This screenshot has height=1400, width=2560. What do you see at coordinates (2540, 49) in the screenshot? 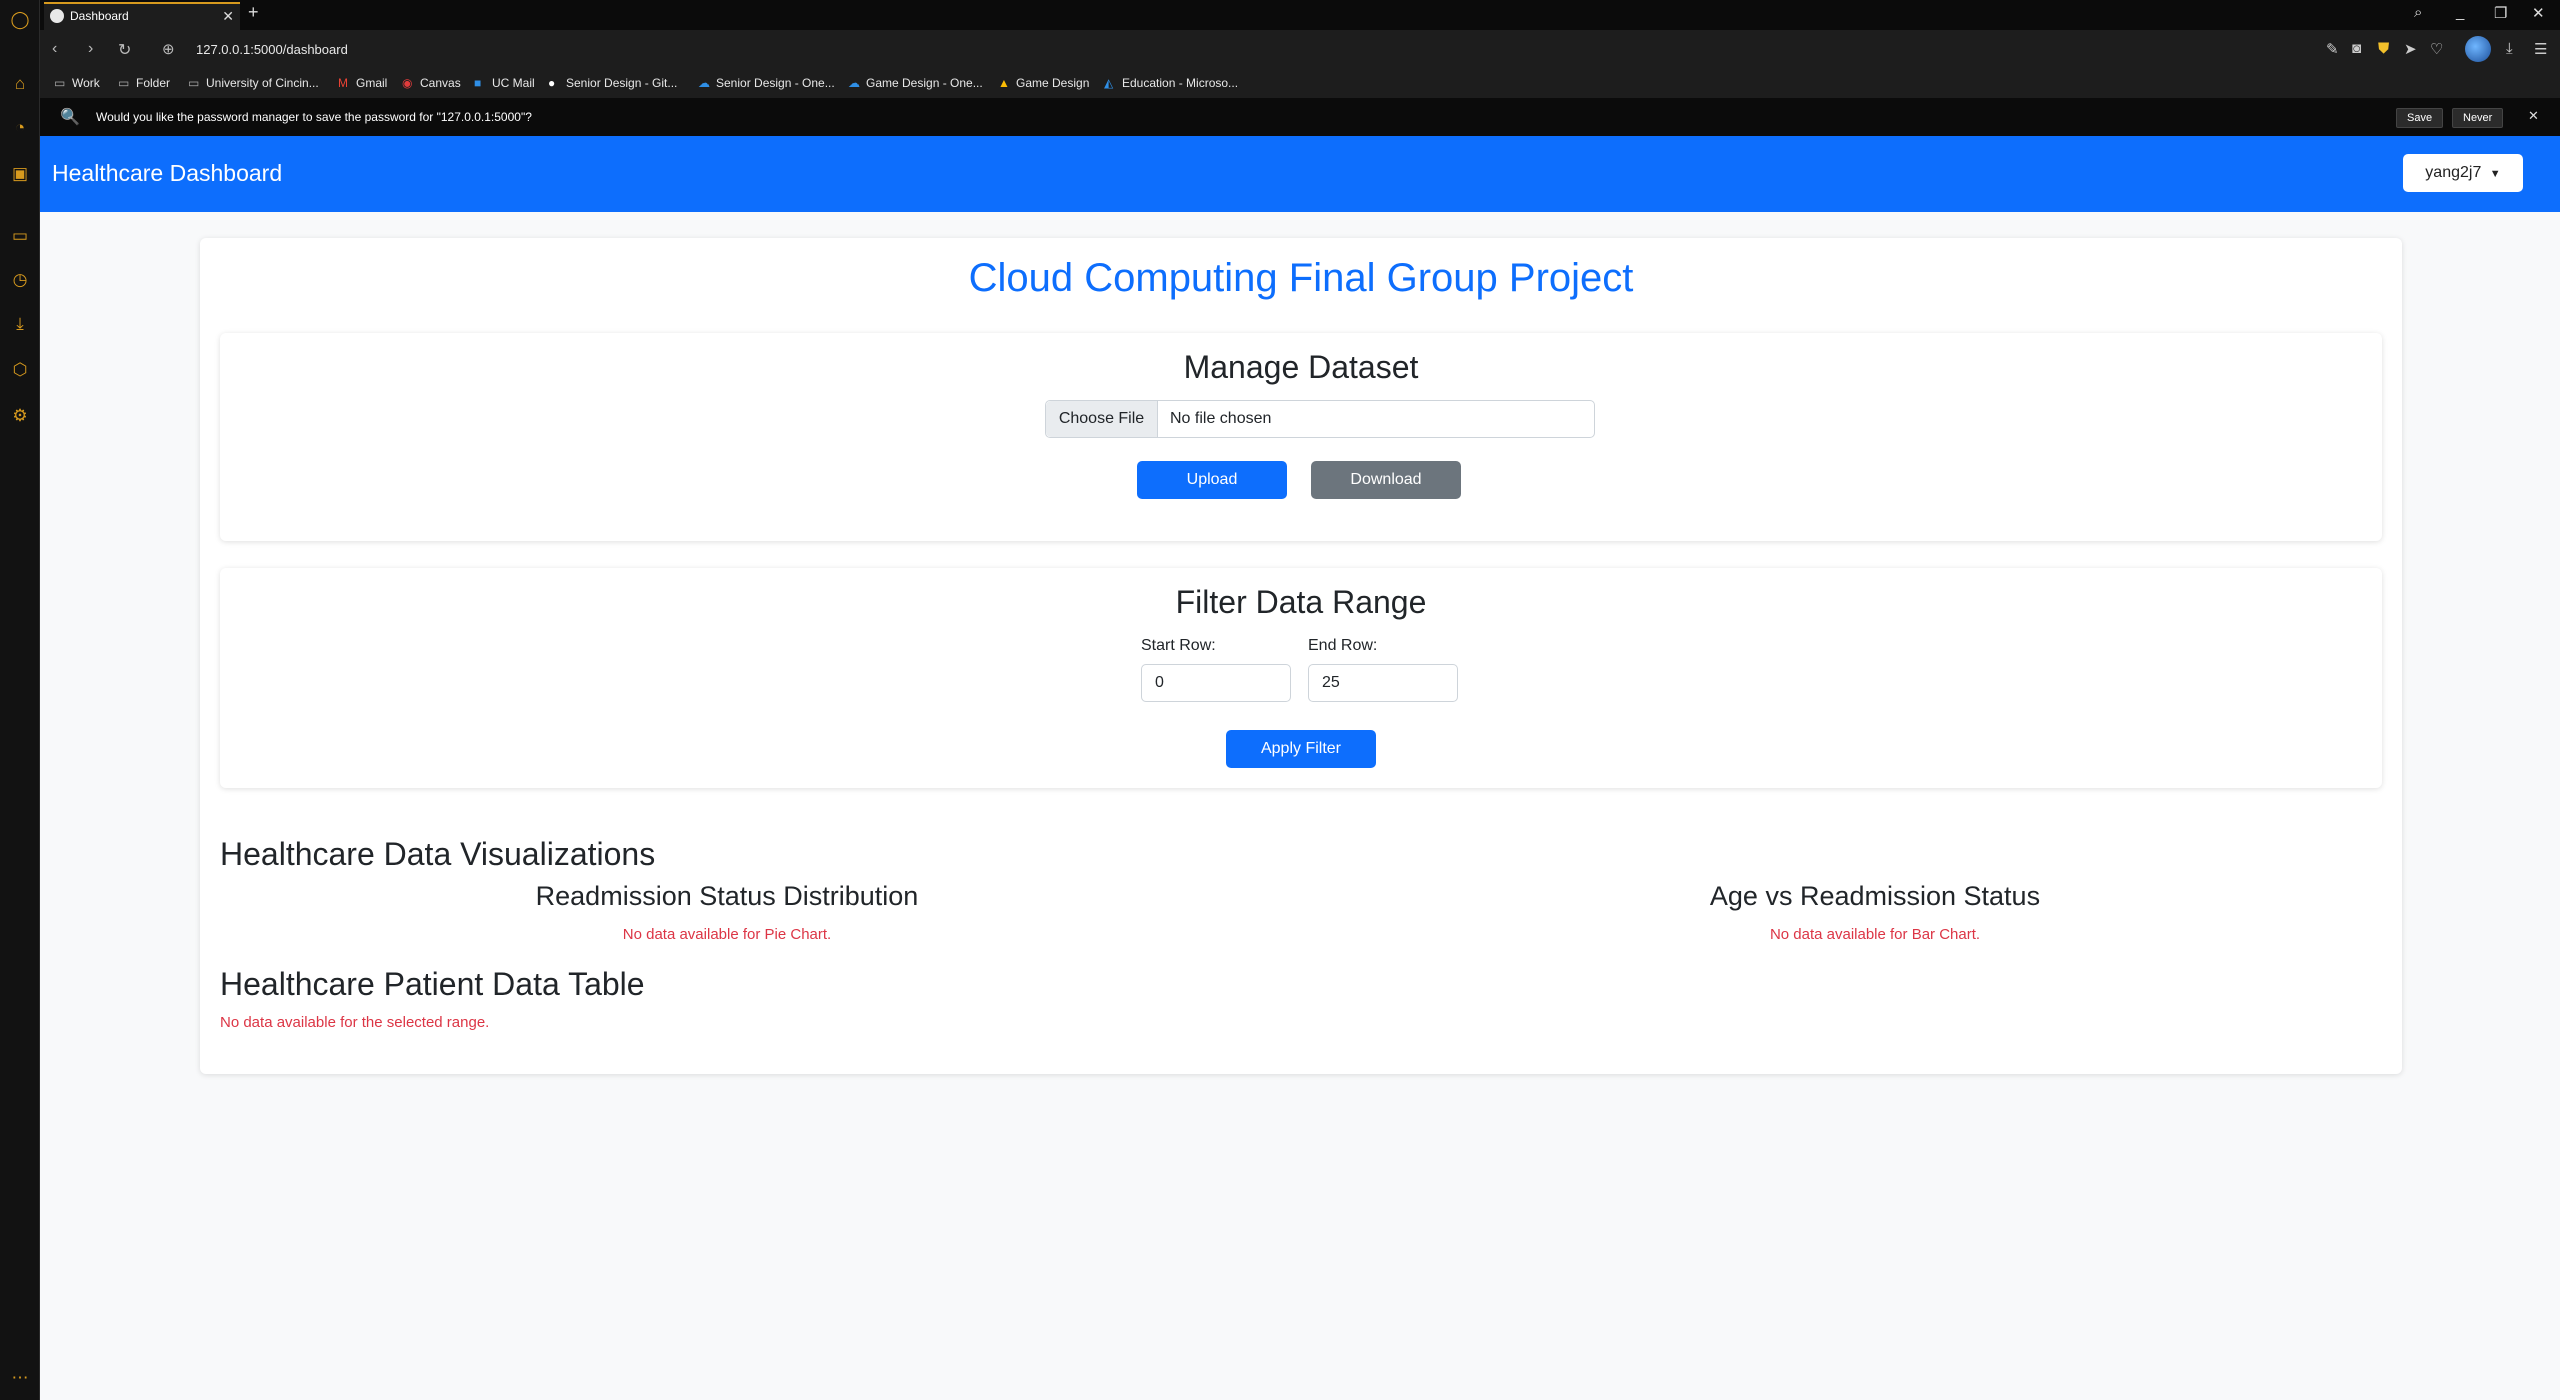
I see `menu-icon: ☰` at bounding box center [2540, 49].